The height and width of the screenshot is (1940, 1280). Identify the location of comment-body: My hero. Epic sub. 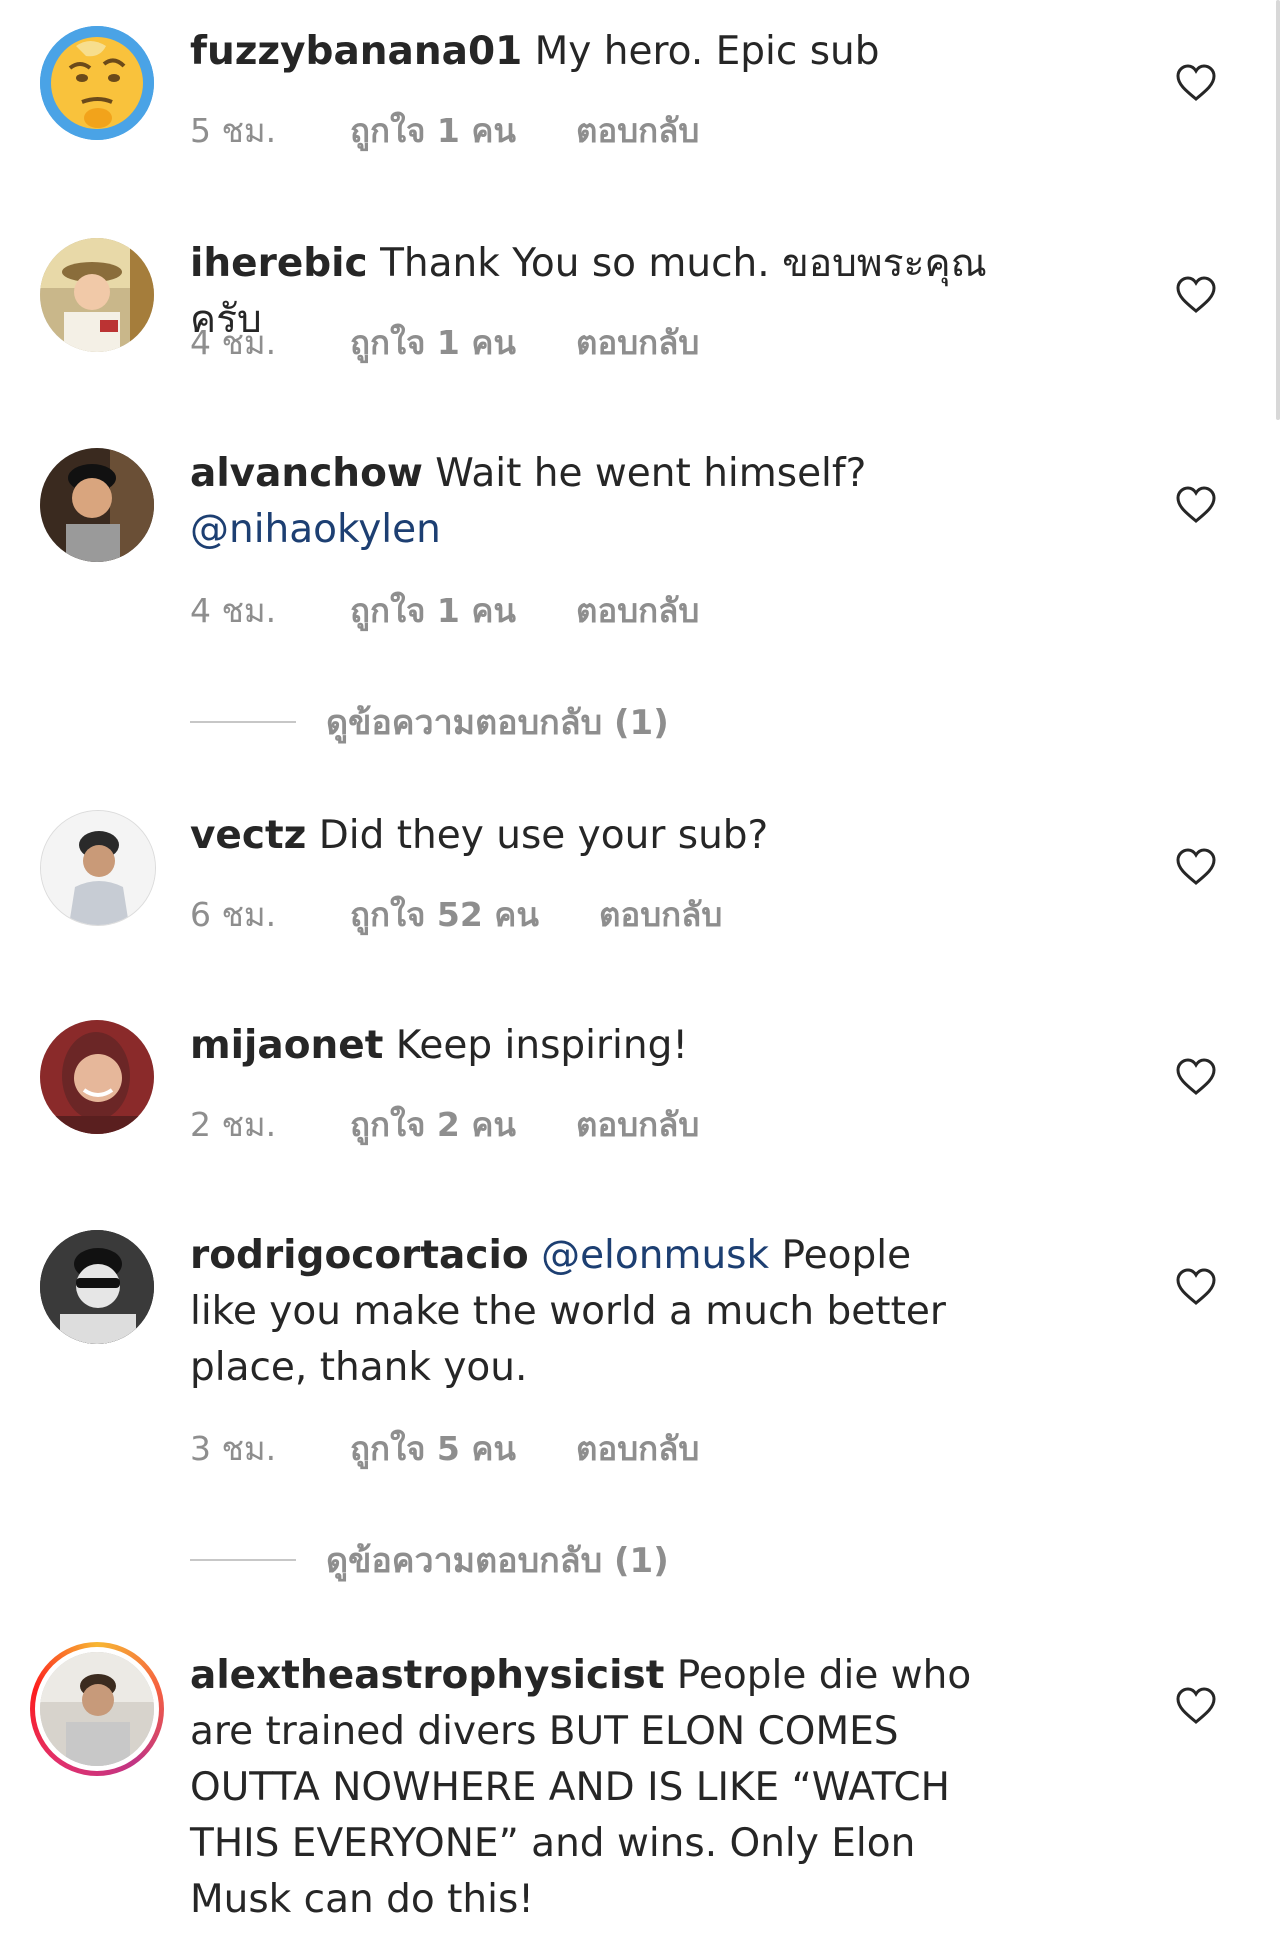
(701, 51).